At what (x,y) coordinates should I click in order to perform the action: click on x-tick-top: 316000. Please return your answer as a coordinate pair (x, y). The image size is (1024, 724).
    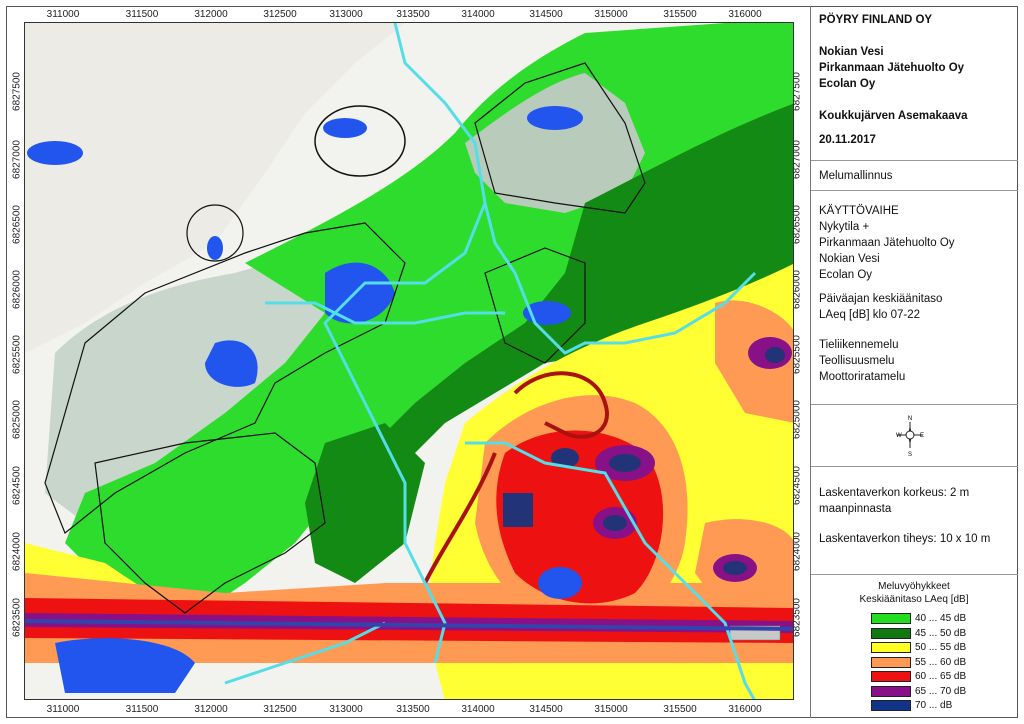
    Looking at the image, I should click on (745, 14).